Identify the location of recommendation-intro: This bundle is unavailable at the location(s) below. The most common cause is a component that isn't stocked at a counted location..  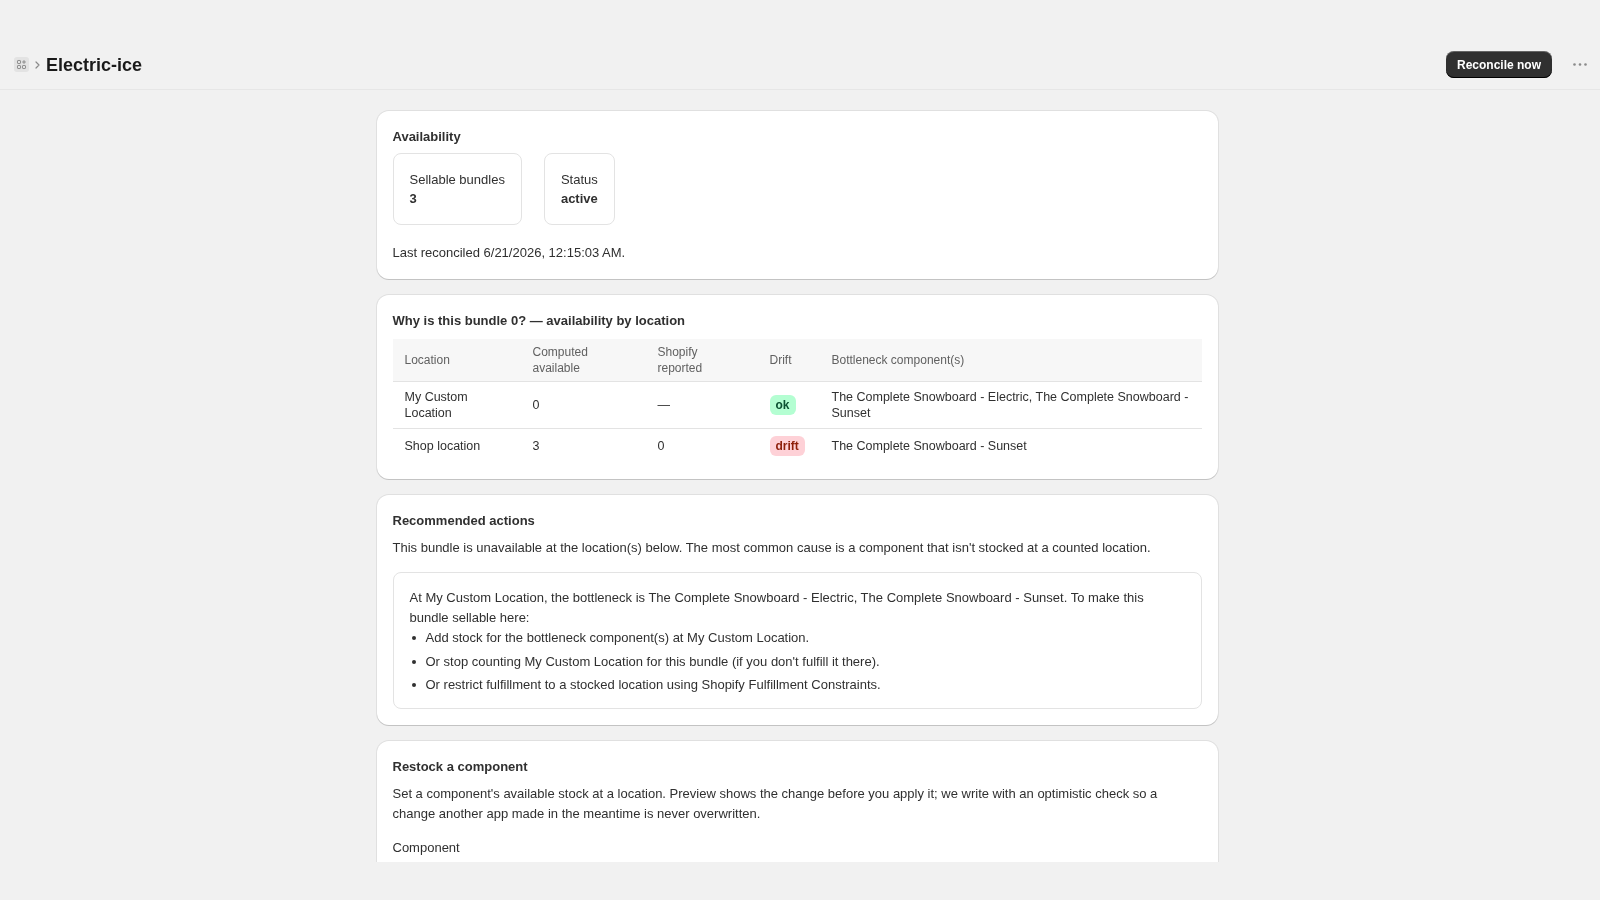
(772, 548).